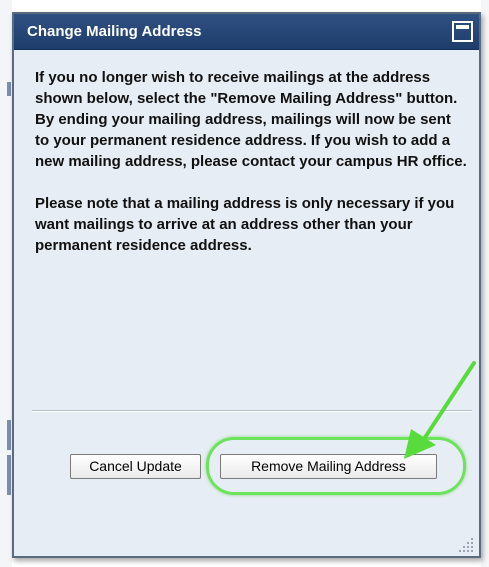  What do you see at coordinates (462, 31) in the screenshot?
I see `maximize-icon` at bounding box center [462, 31].